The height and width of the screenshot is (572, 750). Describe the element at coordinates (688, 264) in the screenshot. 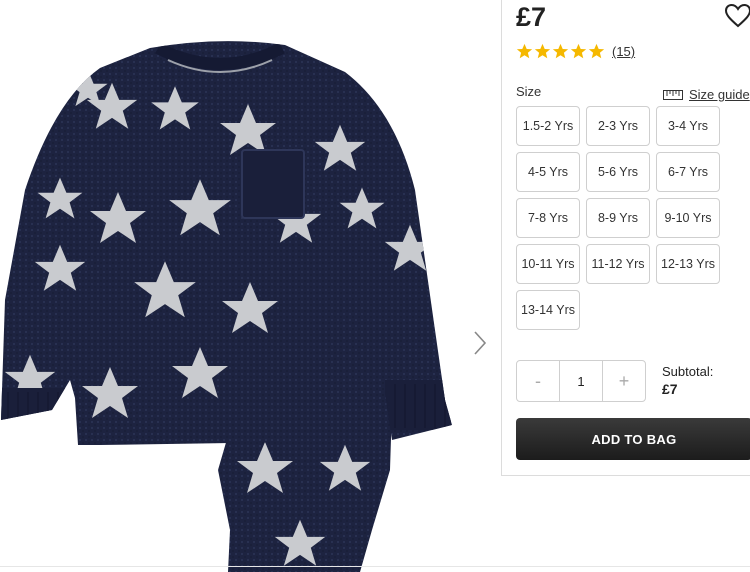

I see `size-option: 12-13 Yrs` at that location.